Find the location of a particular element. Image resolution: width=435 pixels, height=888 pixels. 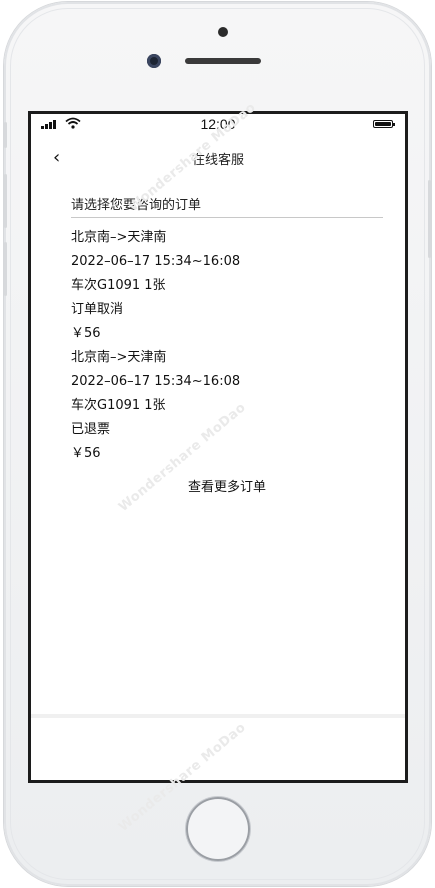

order-prompt: 请选择您要咨询的订单 is located at coordinates (227, 206).